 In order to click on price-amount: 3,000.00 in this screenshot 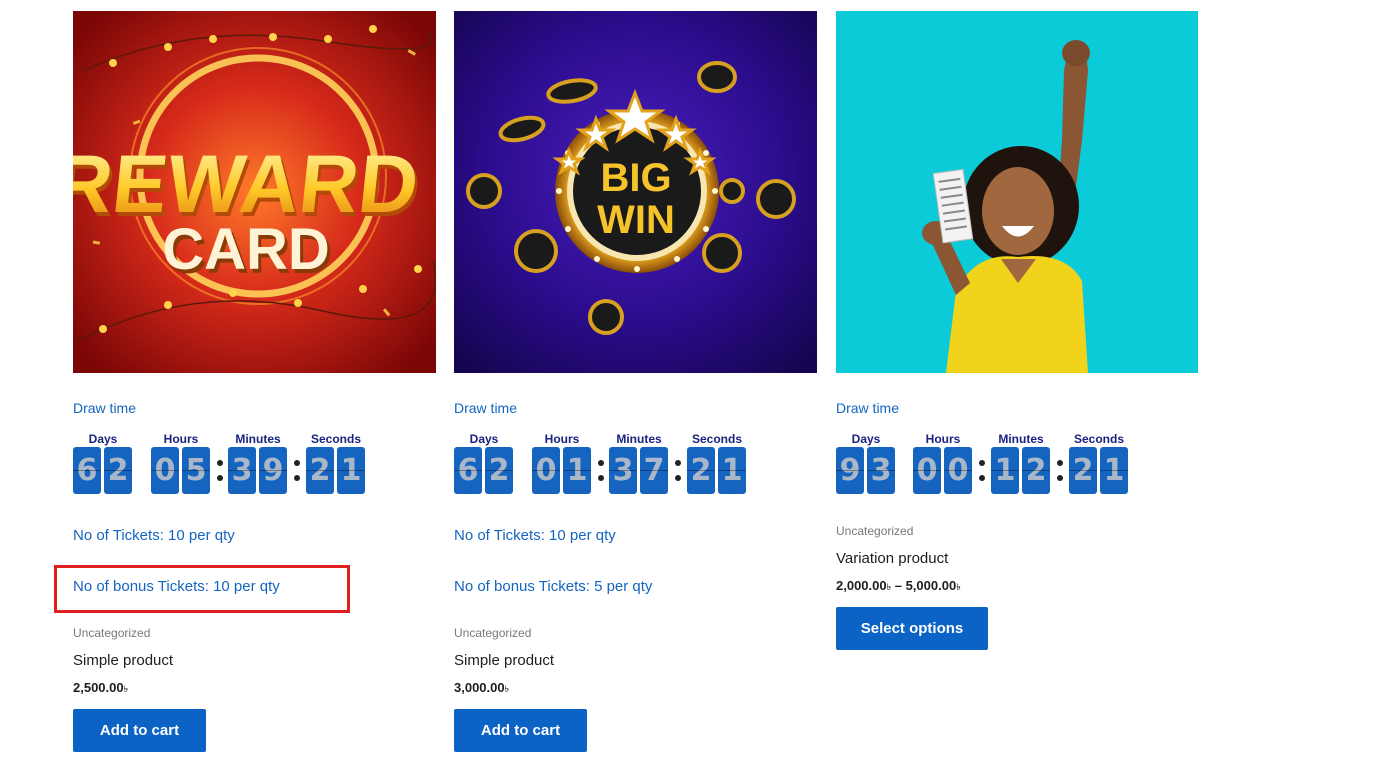, I will do `click(479, 687)`.